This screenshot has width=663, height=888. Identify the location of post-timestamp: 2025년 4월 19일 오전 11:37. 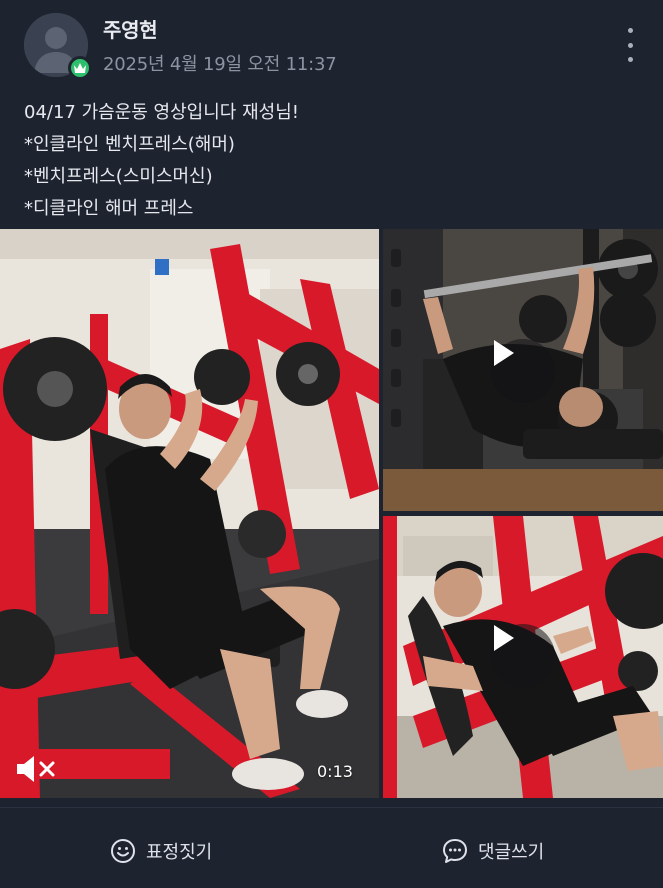
(220, 64).